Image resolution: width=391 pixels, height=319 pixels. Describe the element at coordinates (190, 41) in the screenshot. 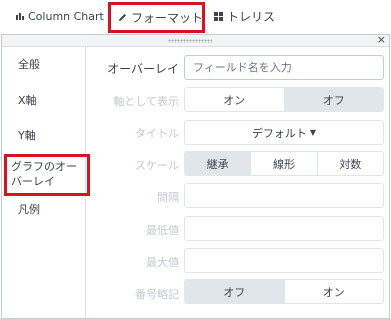

I see `grip-icon` at that location.